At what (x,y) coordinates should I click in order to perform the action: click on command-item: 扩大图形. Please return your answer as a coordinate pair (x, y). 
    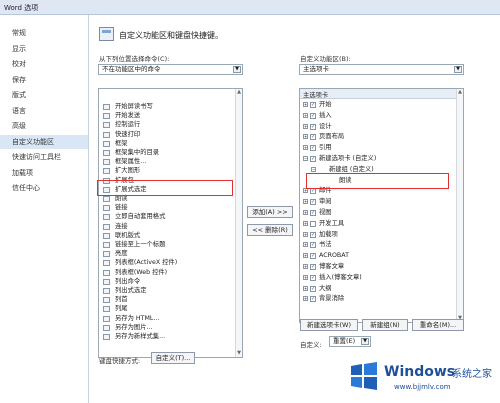
    Looking at the image, I should click on (167, 171).